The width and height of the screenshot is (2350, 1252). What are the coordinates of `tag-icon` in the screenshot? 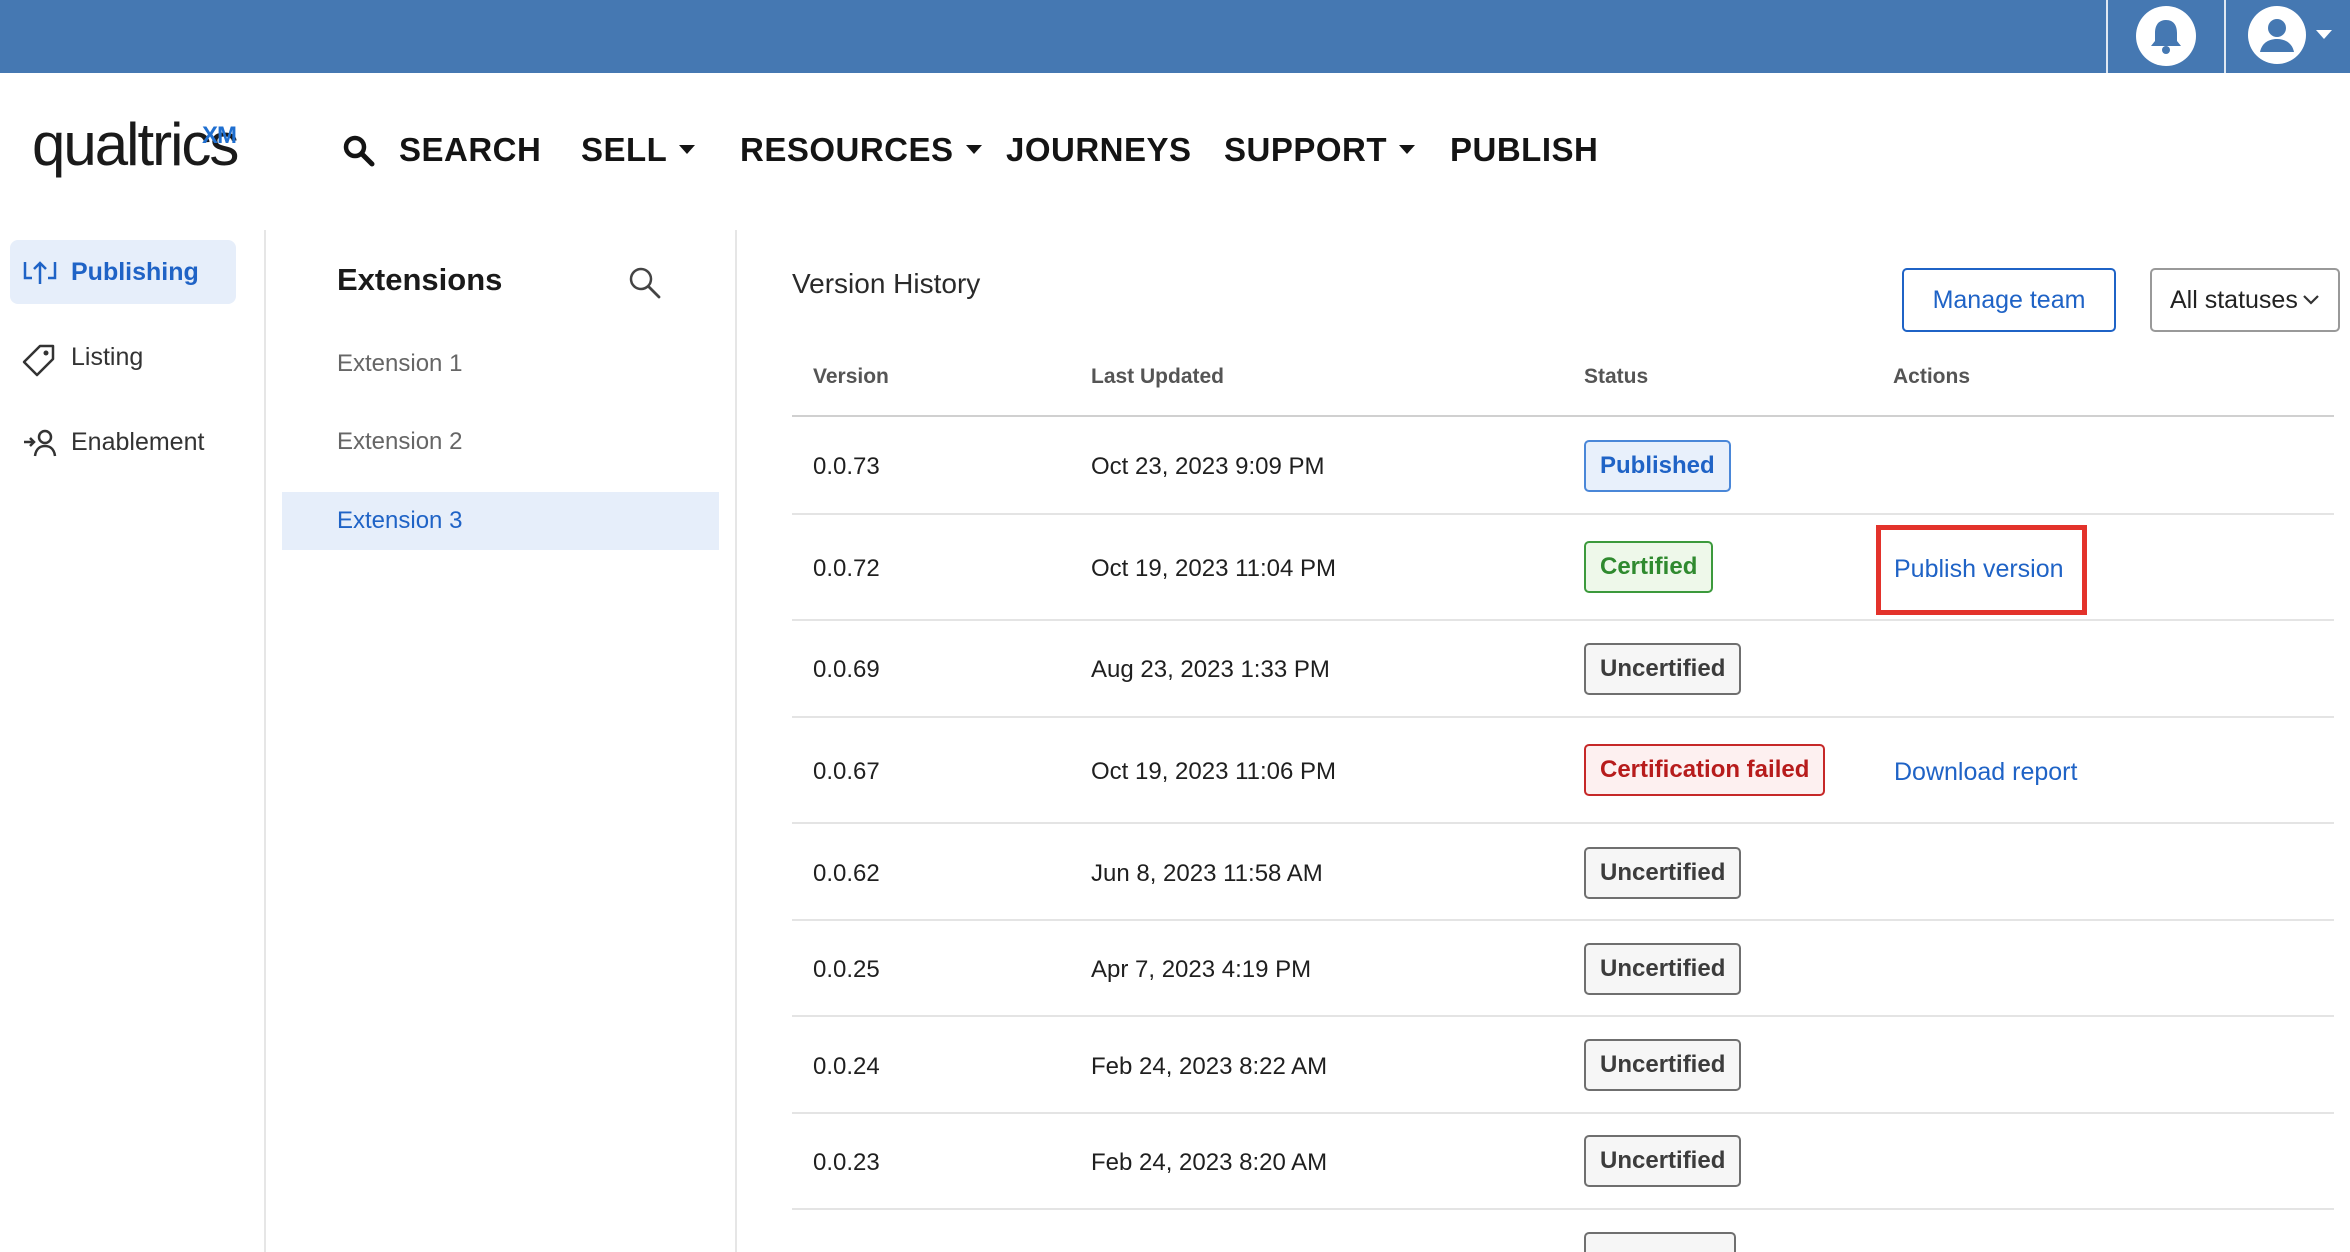 It's located at (38, 360).